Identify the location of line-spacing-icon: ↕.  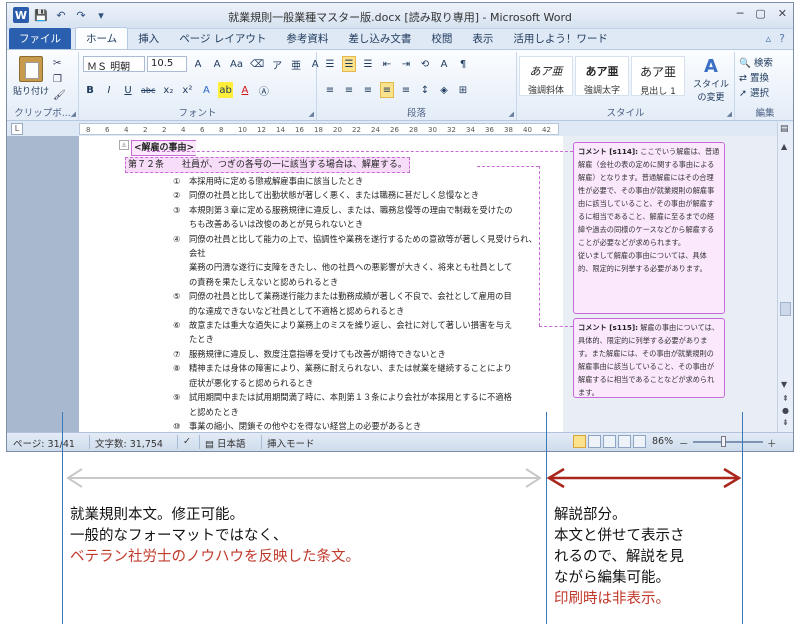
(425, 90).